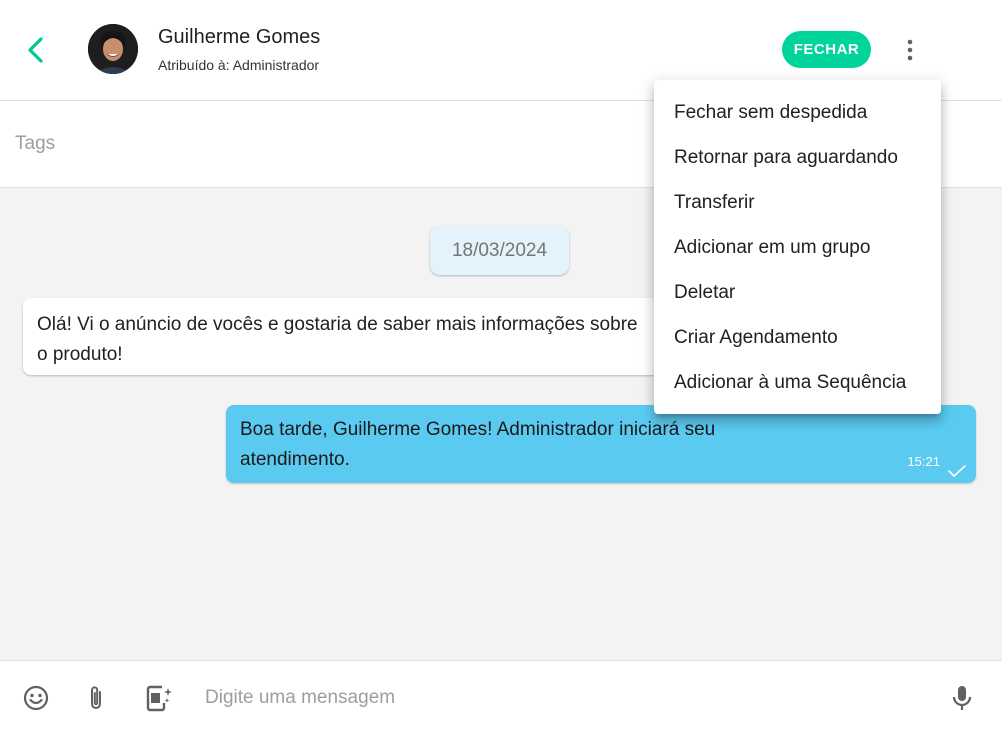 The width and height of the screenshot is (1002, 732). I want to click on message-input, so click(555, 698).